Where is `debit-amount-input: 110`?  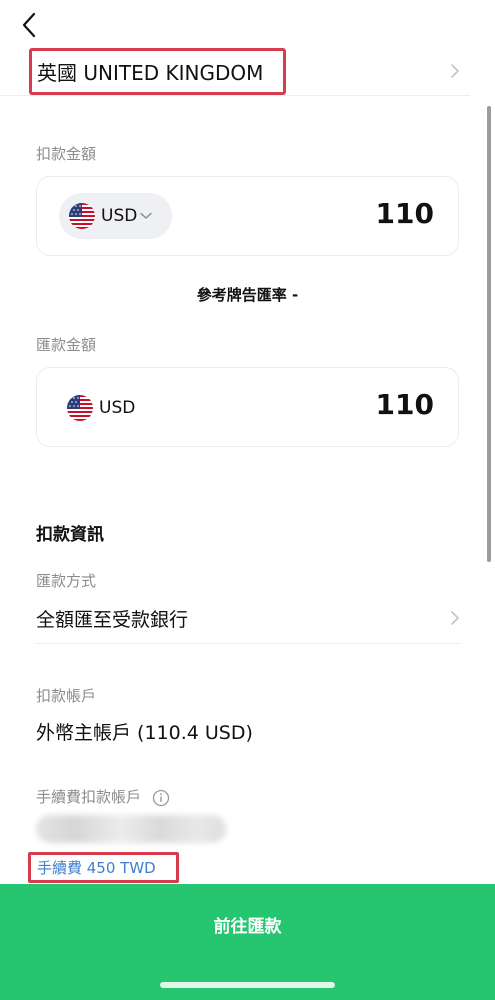 debit-amount-input: 110 is located at coordinates (405, 213).